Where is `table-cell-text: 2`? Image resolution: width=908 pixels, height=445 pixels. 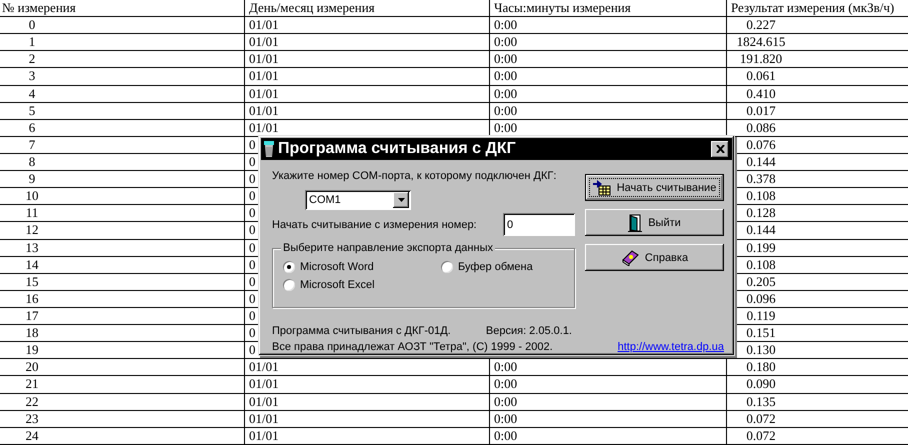 table-cell-text: 2 is located at coordinates (32, 59).